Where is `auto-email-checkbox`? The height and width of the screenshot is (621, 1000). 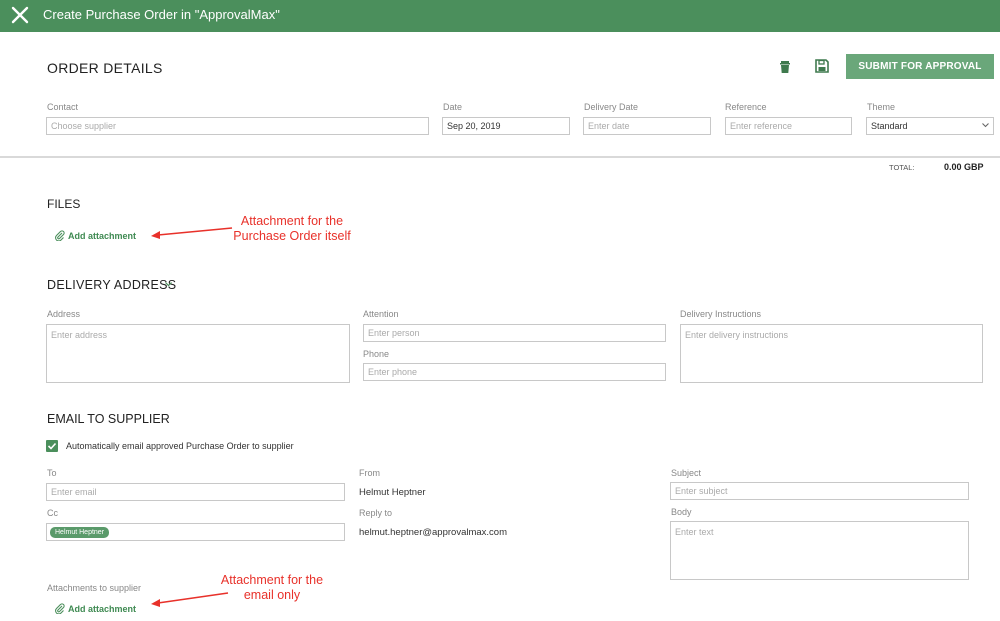
auto-email-checkbox is located at coordinates (52, 446).